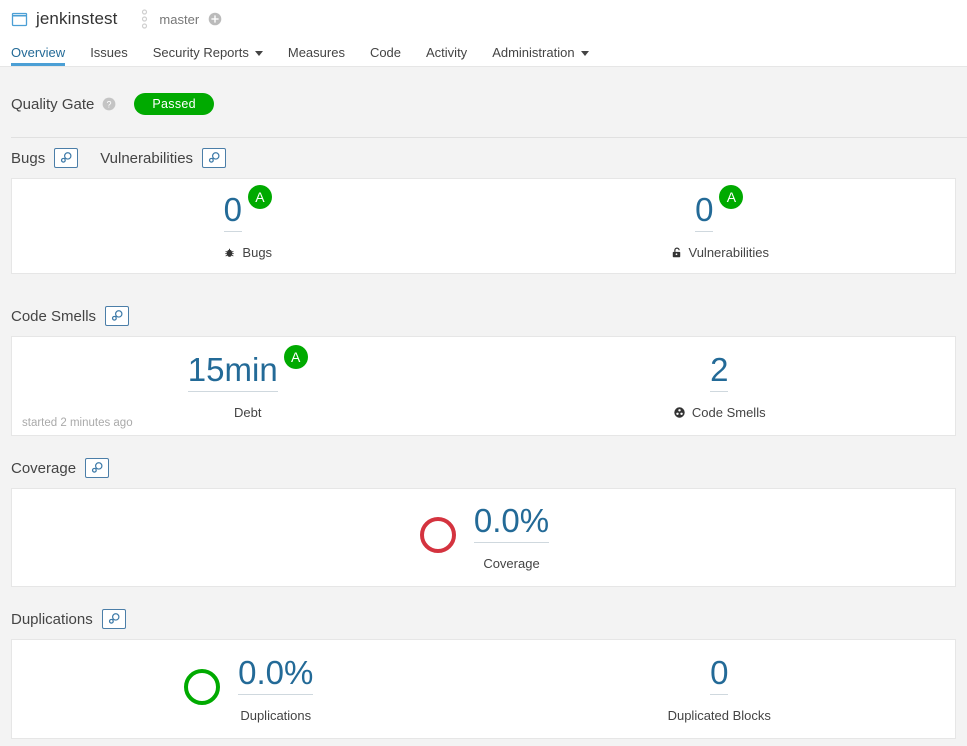 The width and height of the screenshot is (967, 746). What do you see at coordinates (19, 19) in the screenshot?
I see `project-box-icon` at bounding box center [19, 19].